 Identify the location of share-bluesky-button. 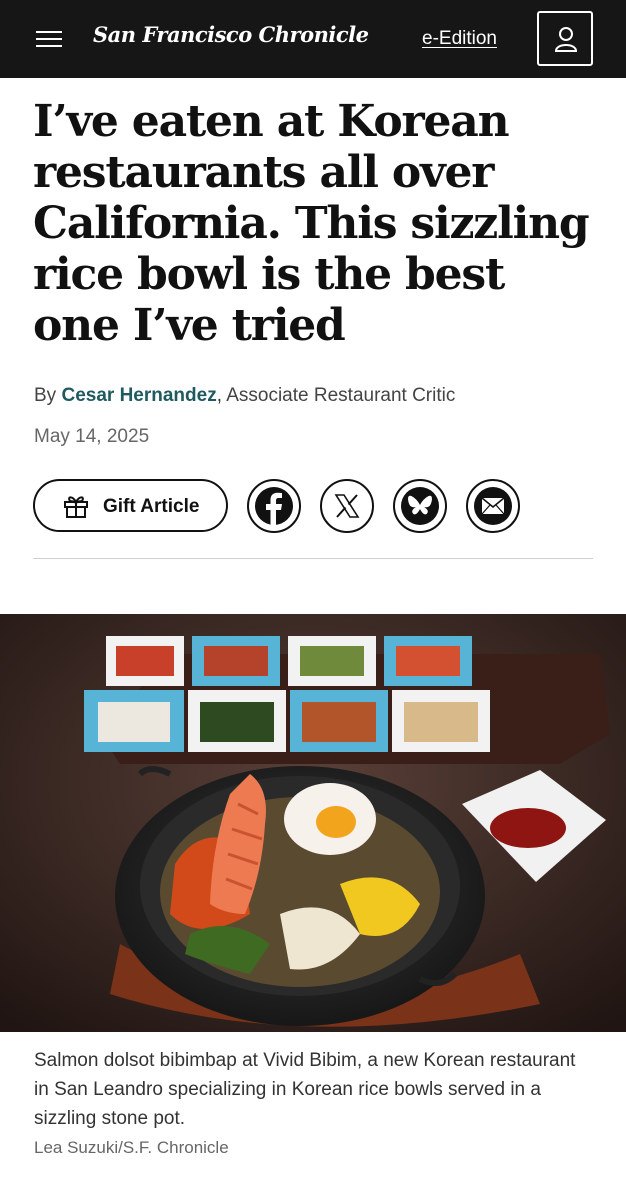
(420, 506).